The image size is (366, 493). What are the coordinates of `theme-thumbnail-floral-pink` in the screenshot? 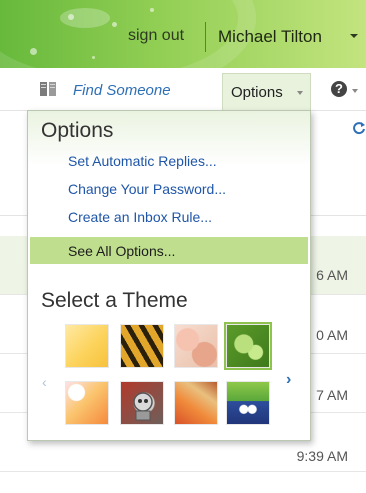 It's located at (196, 346).